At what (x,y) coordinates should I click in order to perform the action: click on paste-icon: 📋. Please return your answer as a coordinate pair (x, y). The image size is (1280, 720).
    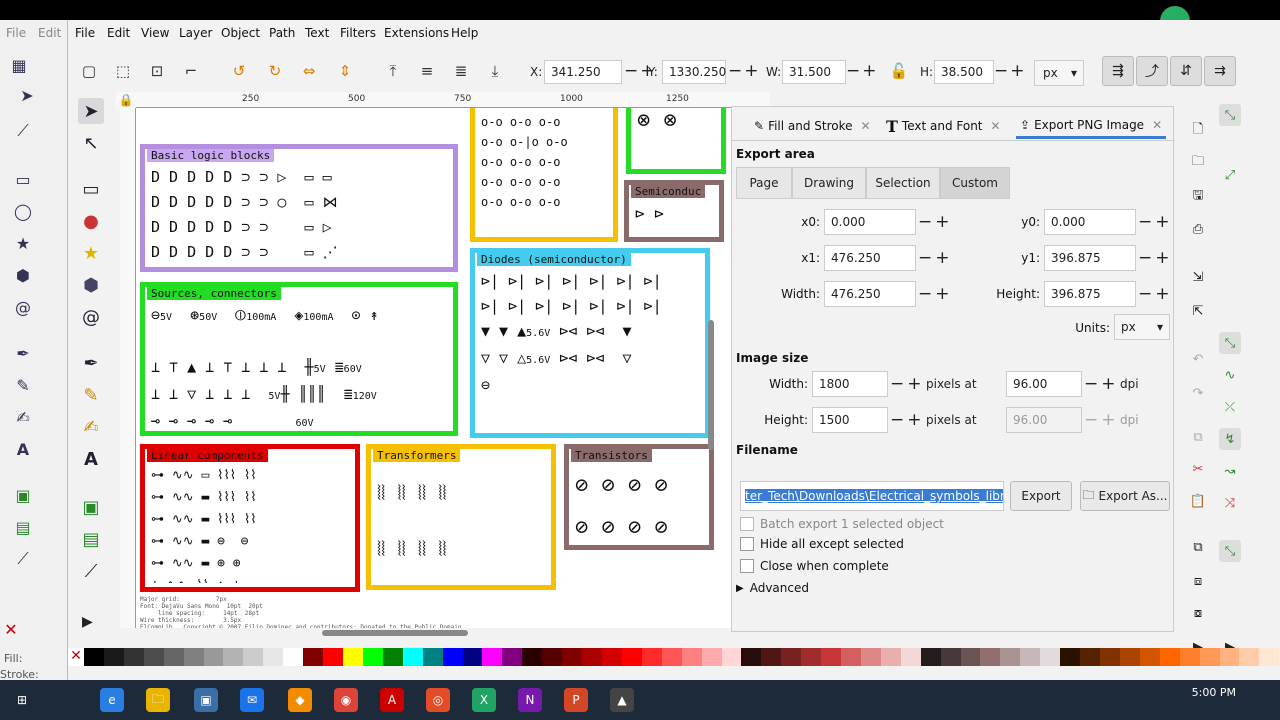
    Looking at the image, I should click on (1198, 501).